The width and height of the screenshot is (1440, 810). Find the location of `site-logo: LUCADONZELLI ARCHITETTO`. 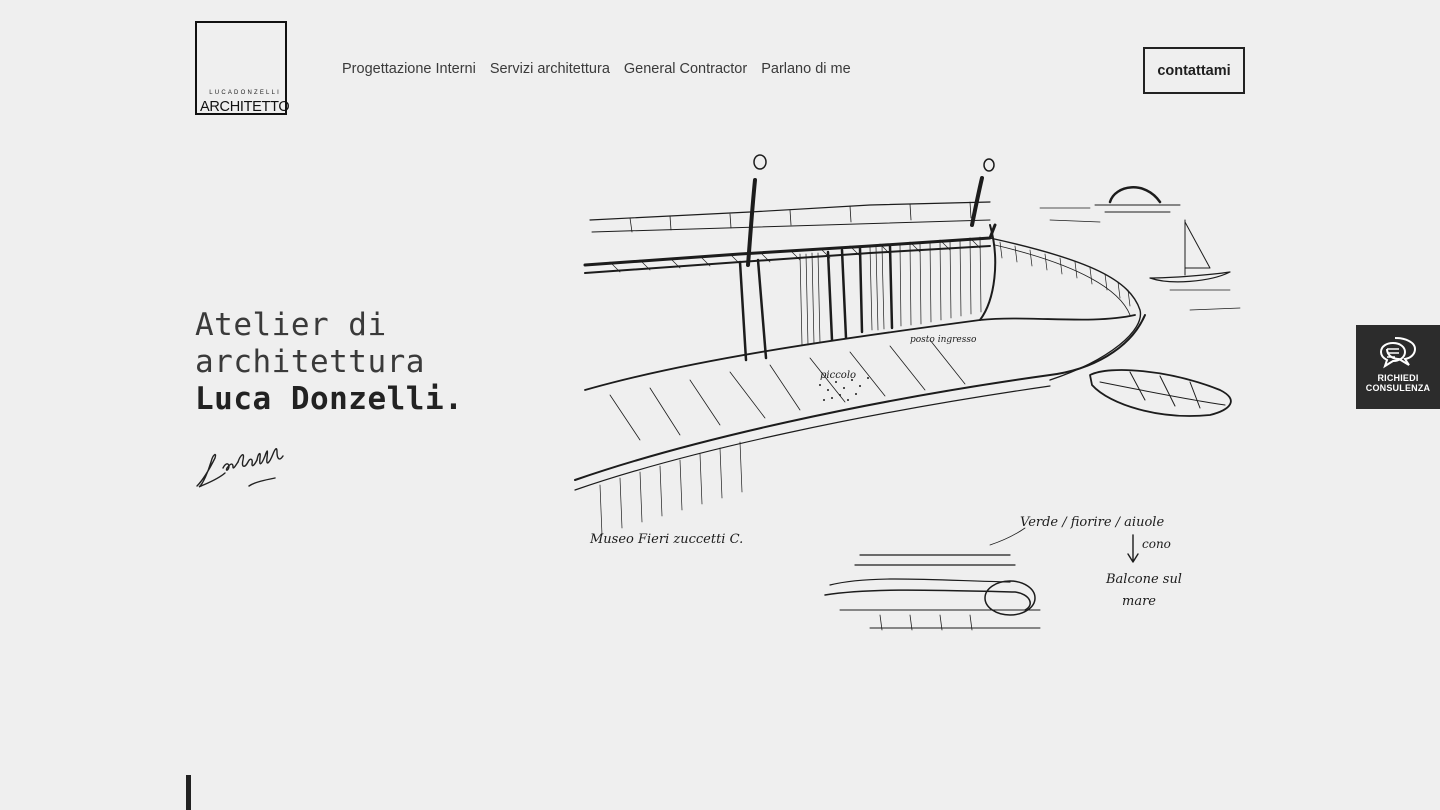

site-logo: LUCADONZELLI ARCHITETTO is located at coordinates (242, 68).